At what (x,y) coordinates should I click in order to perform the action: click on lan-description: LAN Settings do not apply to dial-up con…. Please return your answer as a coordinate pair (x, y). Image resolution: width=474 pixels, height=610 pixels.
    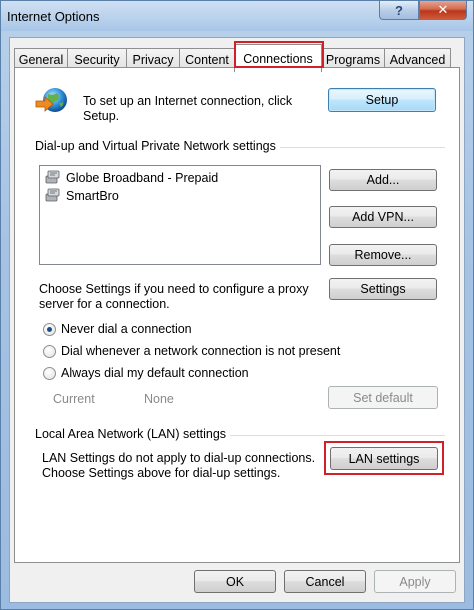
    Looking at the image, I should click on (179, 465).